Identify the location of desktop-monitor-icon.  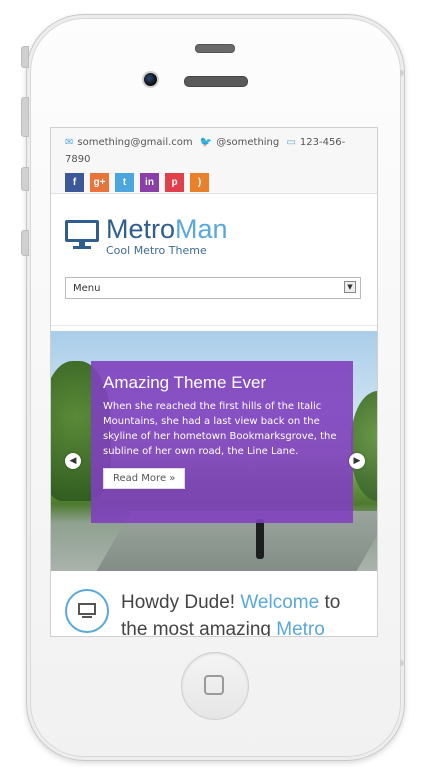
(82, 235).